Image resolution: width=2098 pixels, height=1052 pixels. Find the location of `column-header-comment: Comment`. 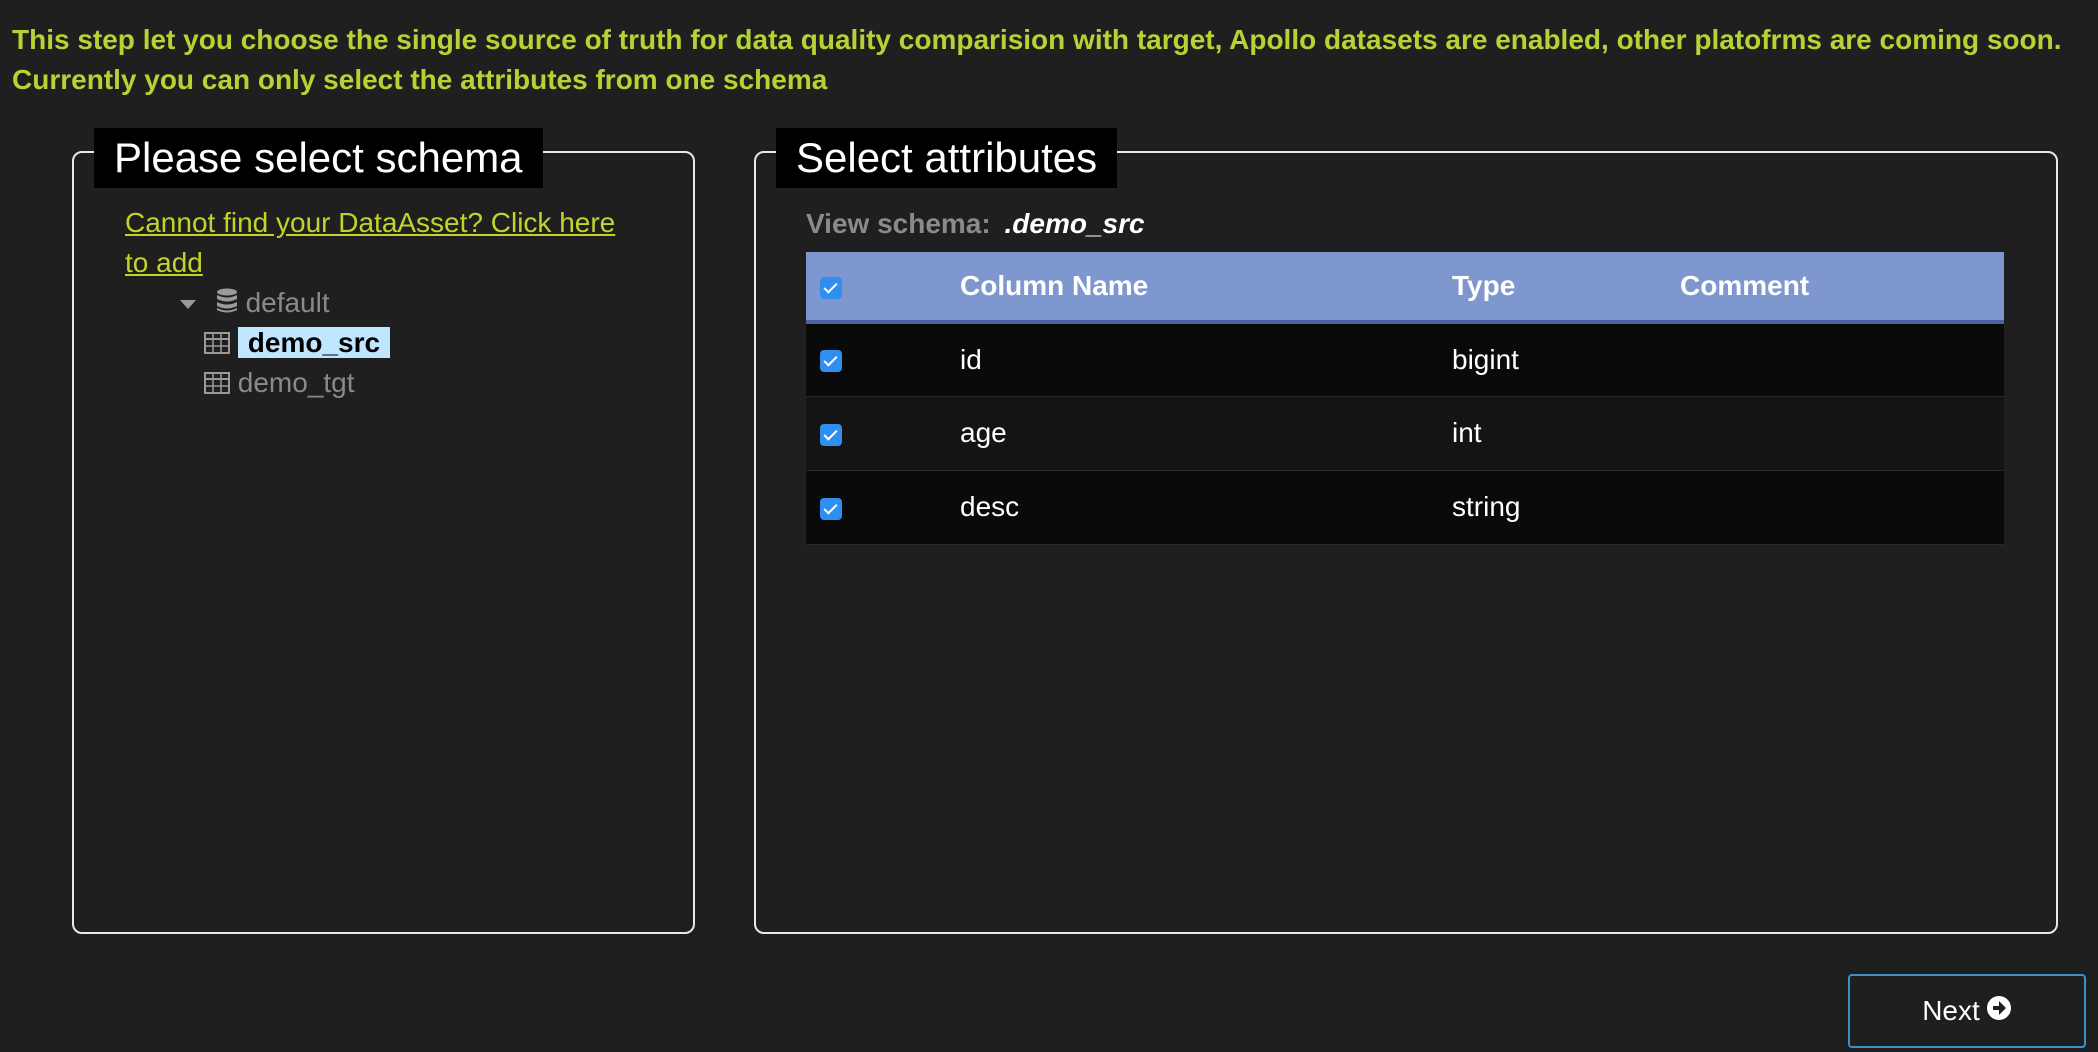

column-header-comment: Comment is located at coordinates (1841, 288).